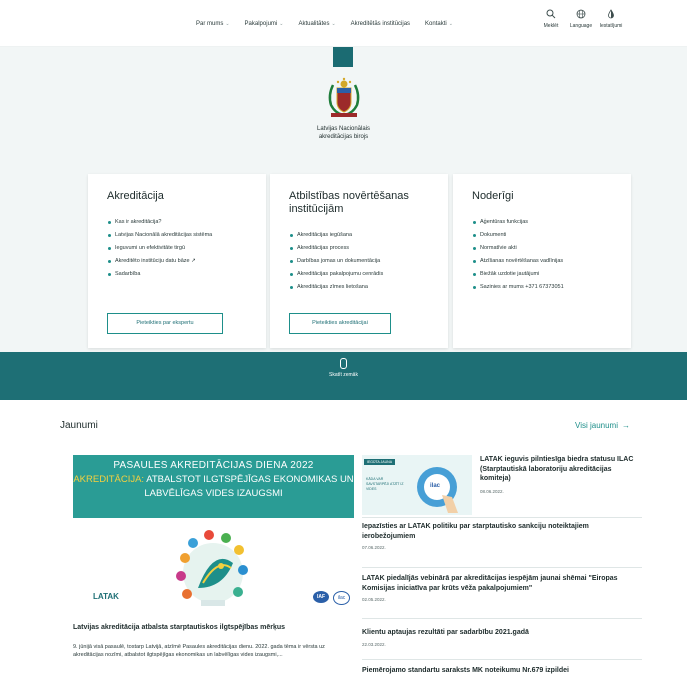 The image size is (687, 677). What do you see at coordinates (551, 16) in the screenshot?
I see `search-icon` at bounding box center [551, 16].